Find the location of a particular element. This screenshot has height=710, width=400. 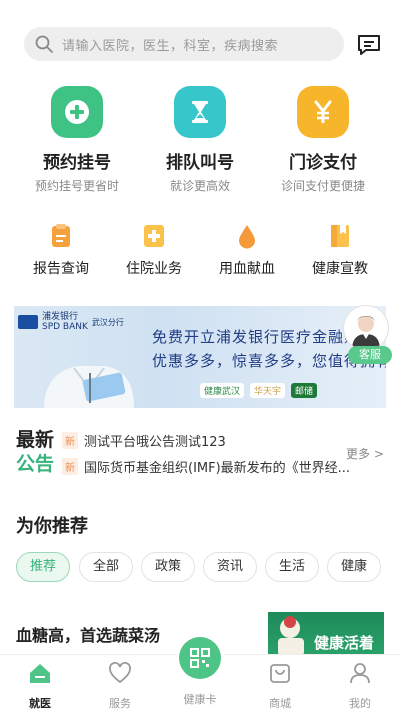

search-input: 请输入医院，医生，科室，疾病搜索 is located at coordinates (184, 44).